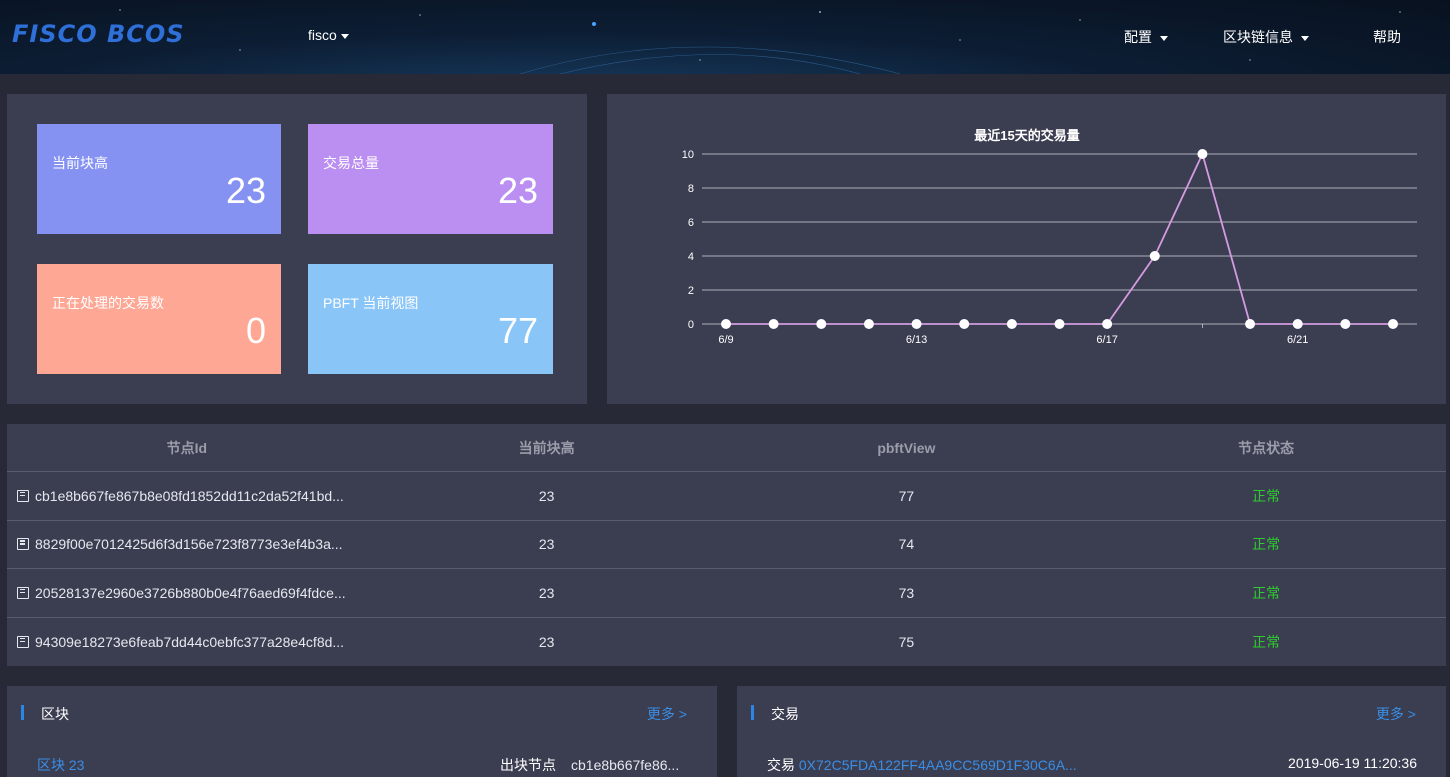 The height and width of the screenshot is (777, 1450). I want to click on transaction-prefix: 交易, so click(781, 765).